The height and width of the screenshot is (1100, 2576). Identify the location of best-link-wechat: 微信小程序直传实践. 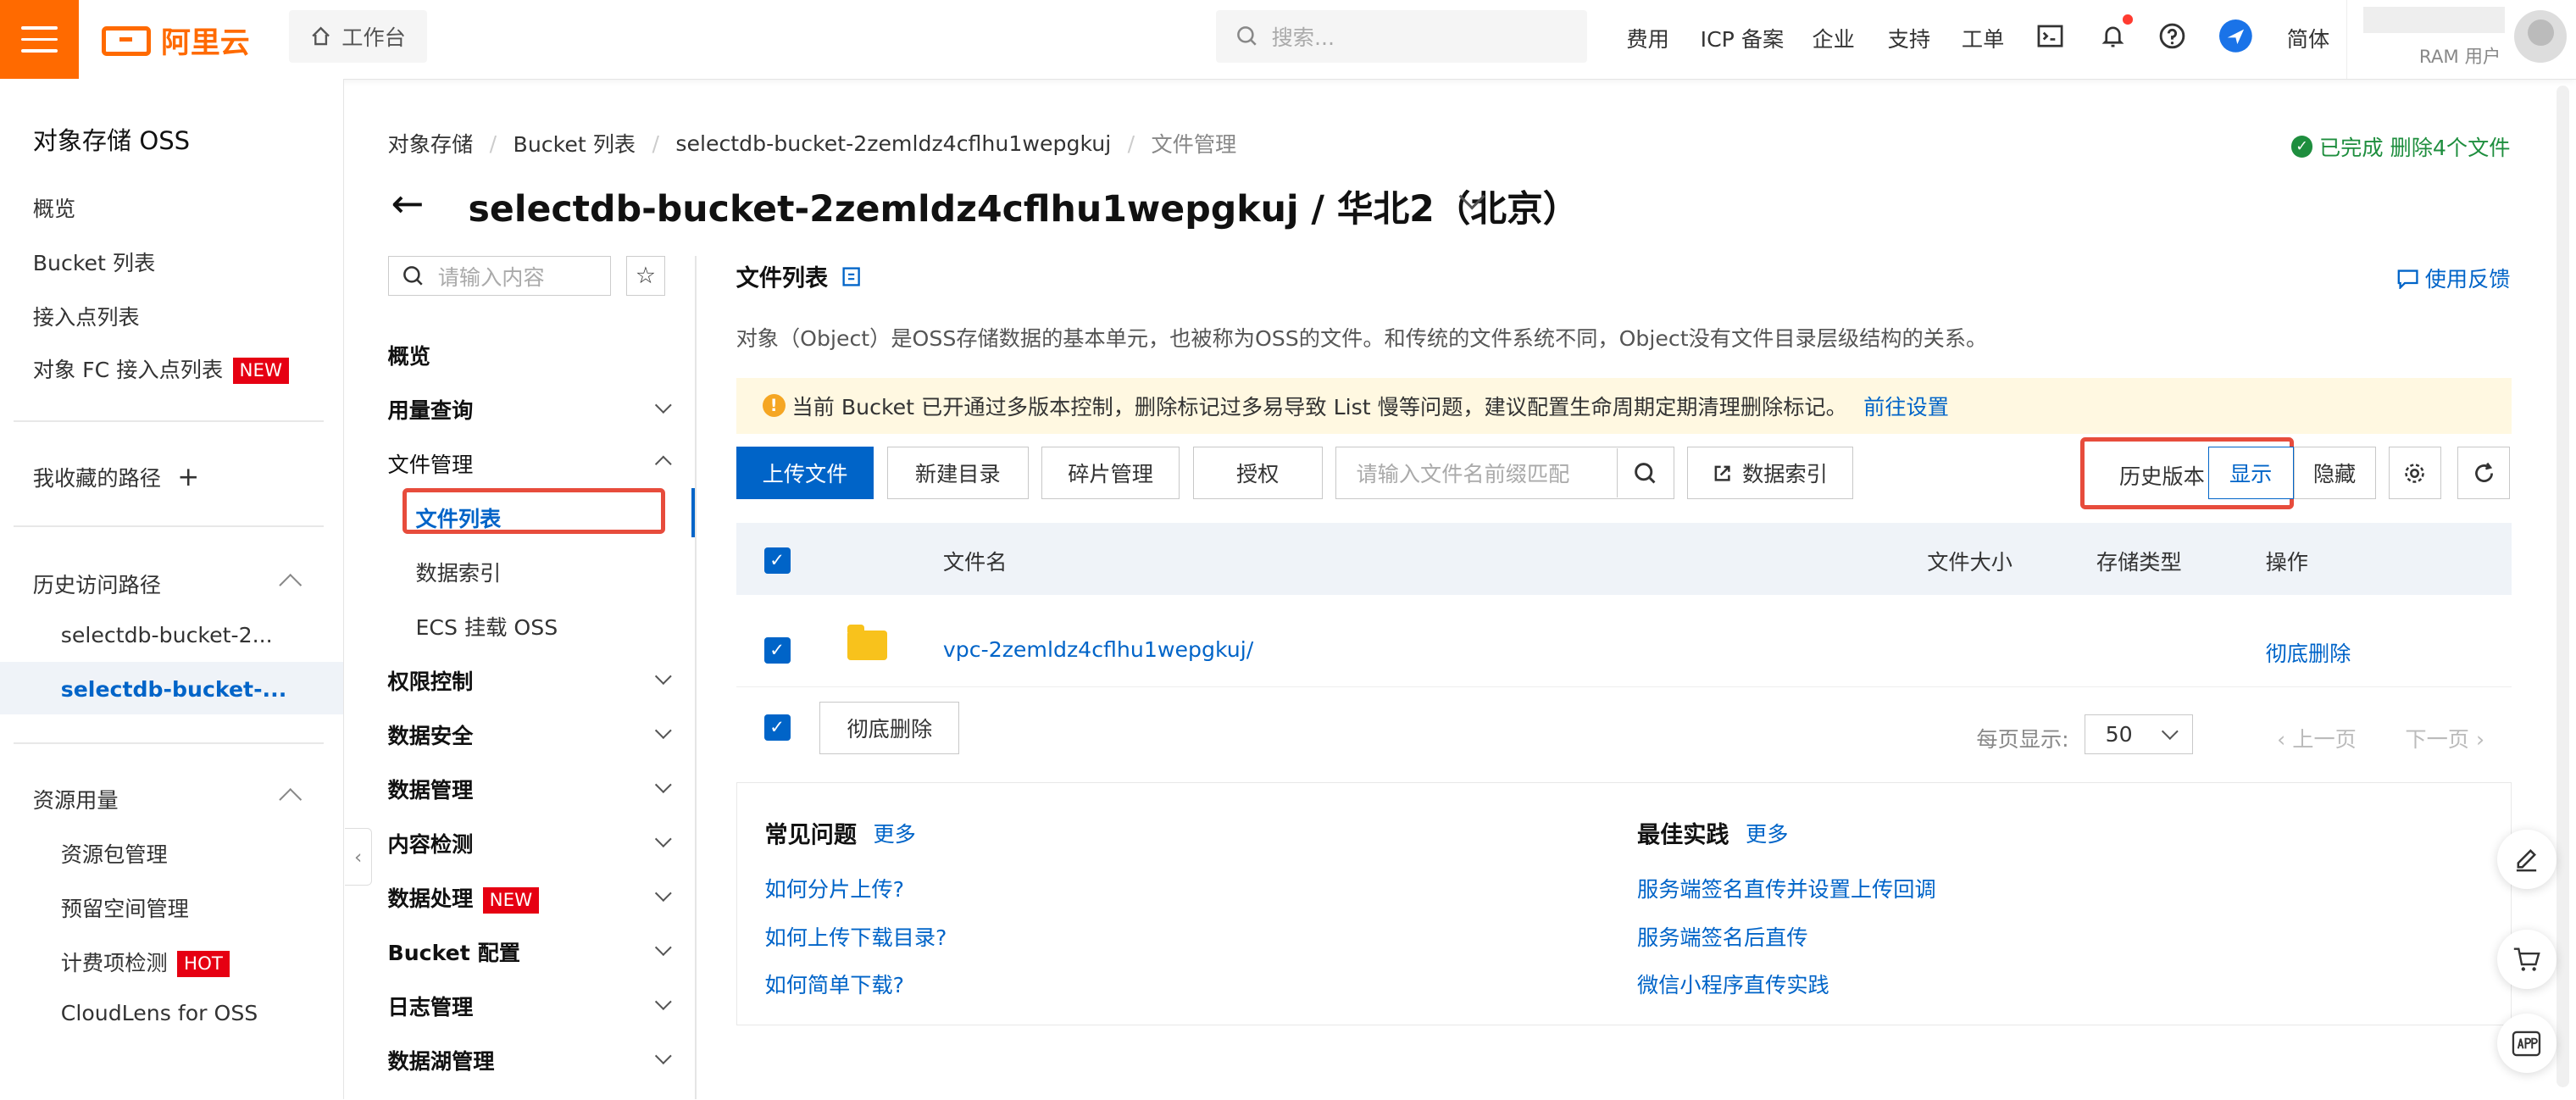
(1733, 984).